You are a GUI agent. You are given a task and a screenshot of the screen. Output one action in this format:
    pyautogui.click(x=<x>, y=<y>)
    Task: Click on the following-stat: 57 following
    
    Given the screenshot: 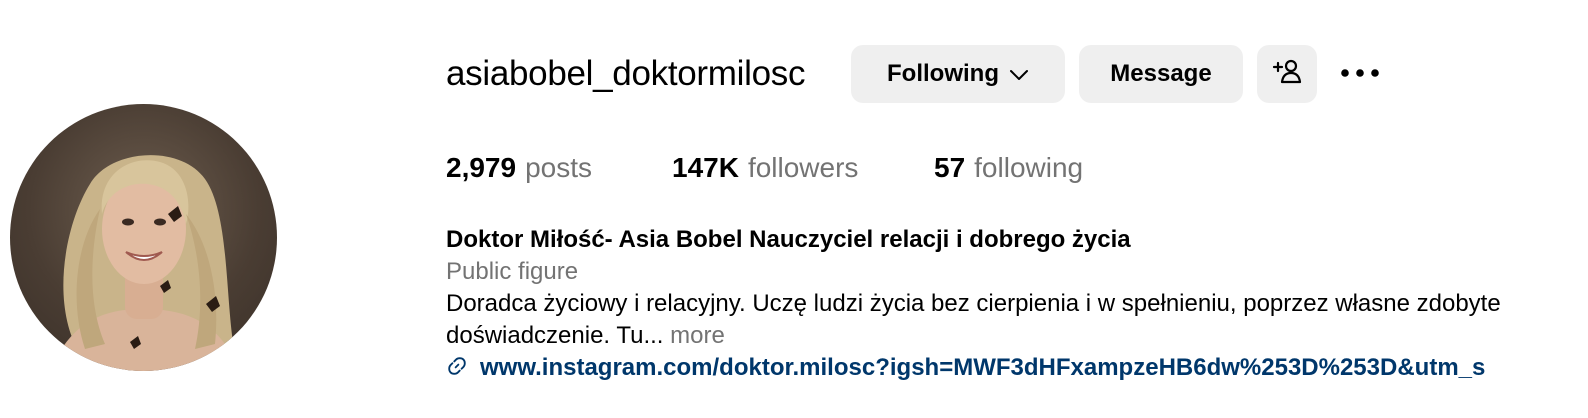 What is the action you would take?
    pyautogui.click(x=1008, y=168)
    